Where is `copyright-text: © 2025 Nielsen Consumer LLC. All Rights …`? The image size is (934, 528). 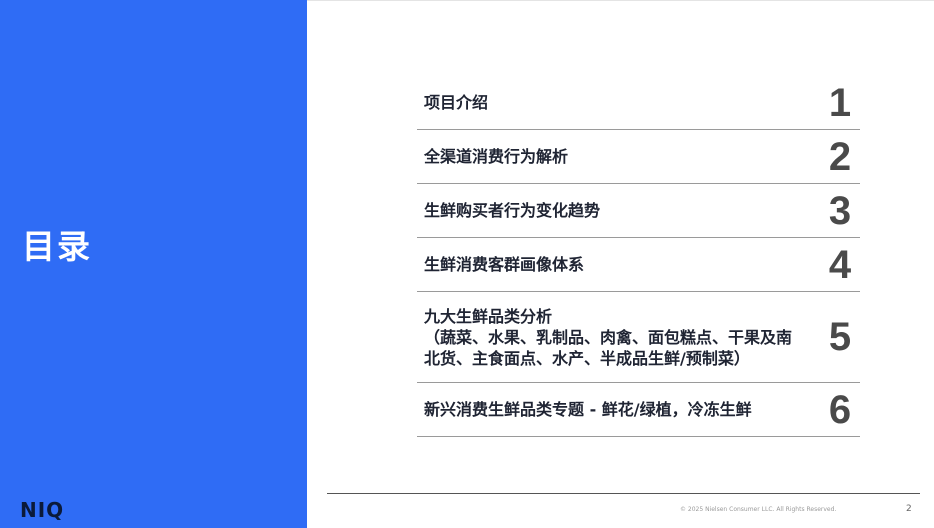 copyright-text: © 2025 Nielsen Consumer LLC. All Rights … is located at coordinates (758, 509).